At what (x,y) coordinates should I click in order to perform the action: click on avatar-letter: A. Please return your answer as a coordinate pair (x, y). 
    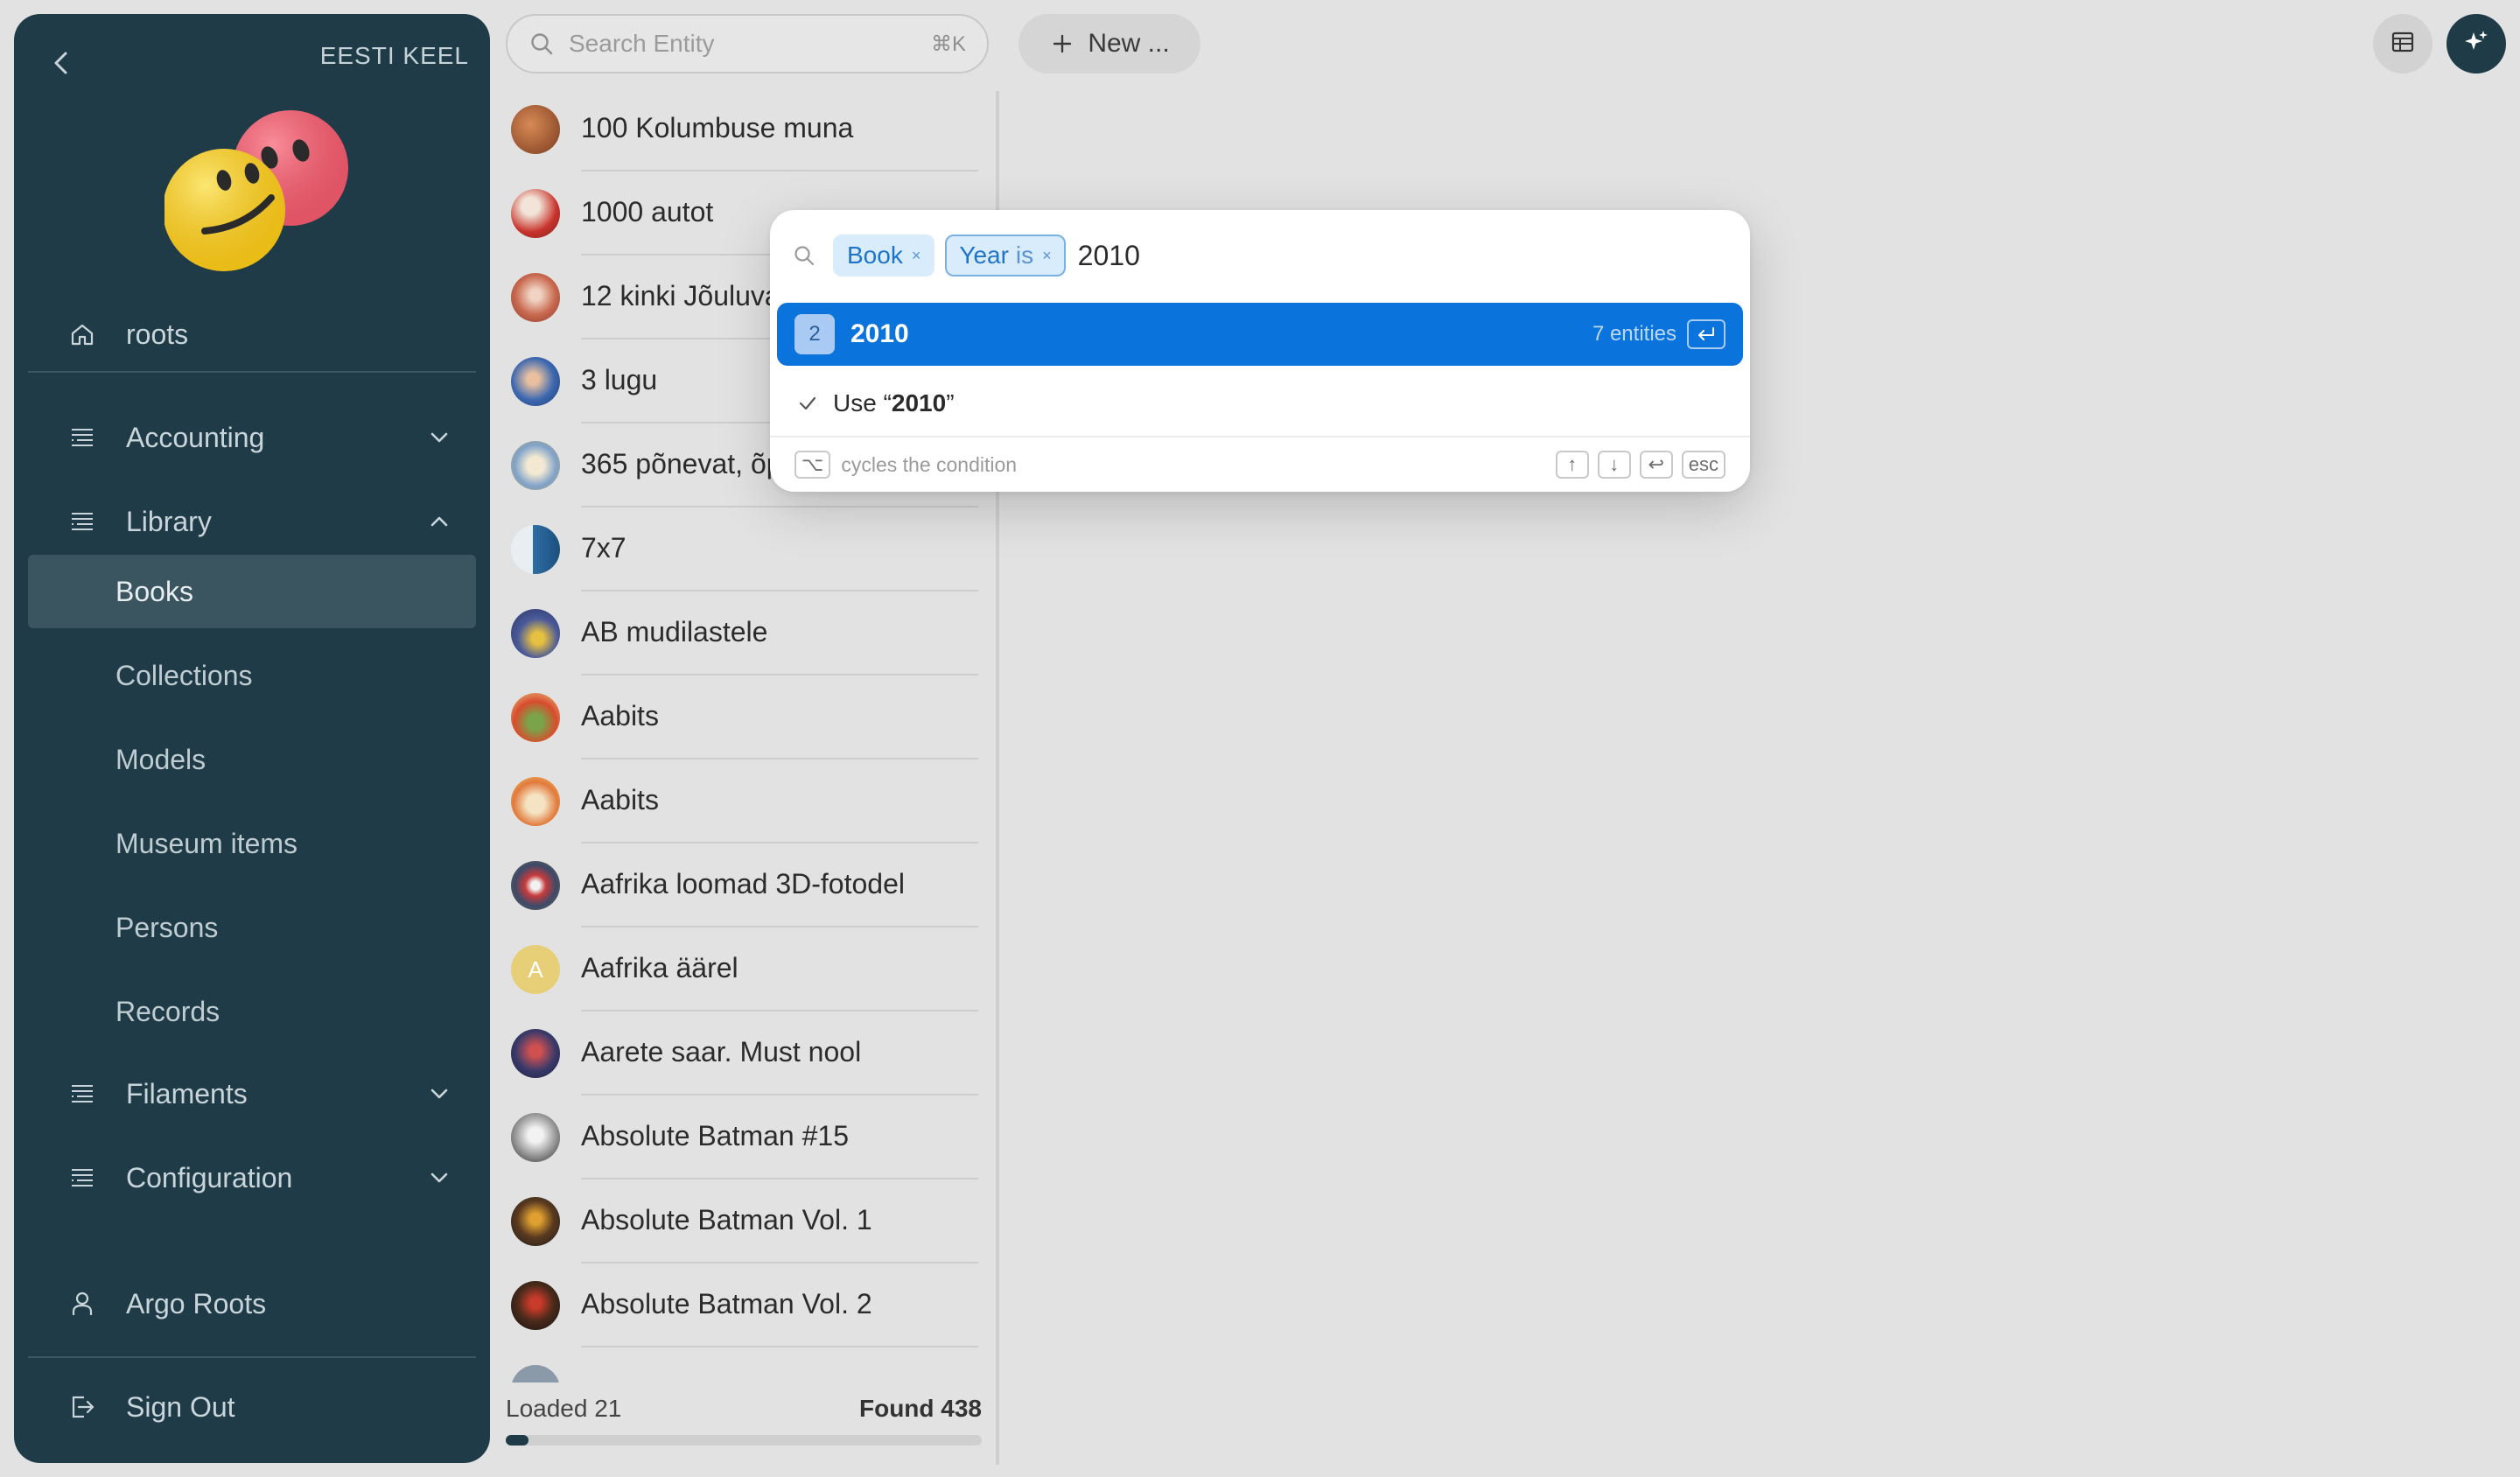
    Looking at the image, I should click on (535, 969).